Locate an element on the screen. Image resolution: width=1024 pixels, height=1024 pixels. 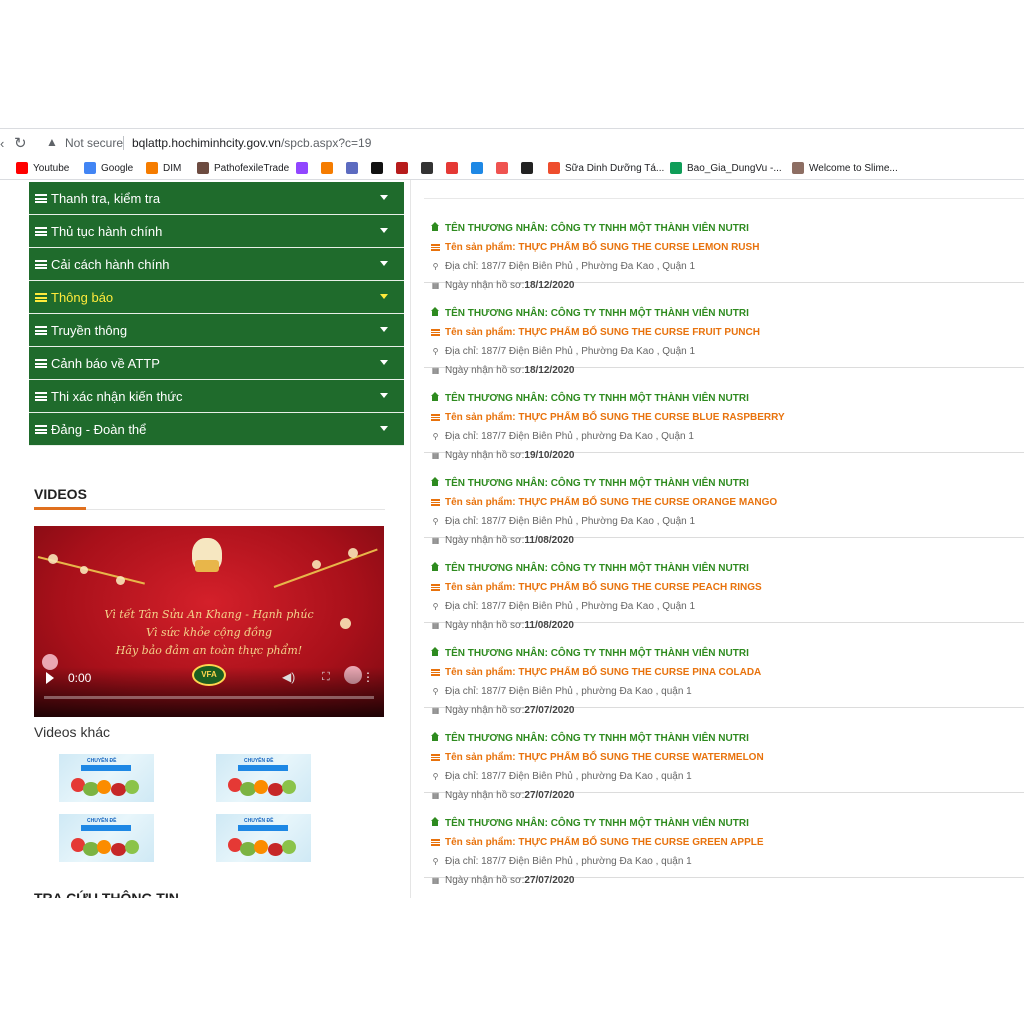
thumbnail-banner is located at coordinates (106, 768).